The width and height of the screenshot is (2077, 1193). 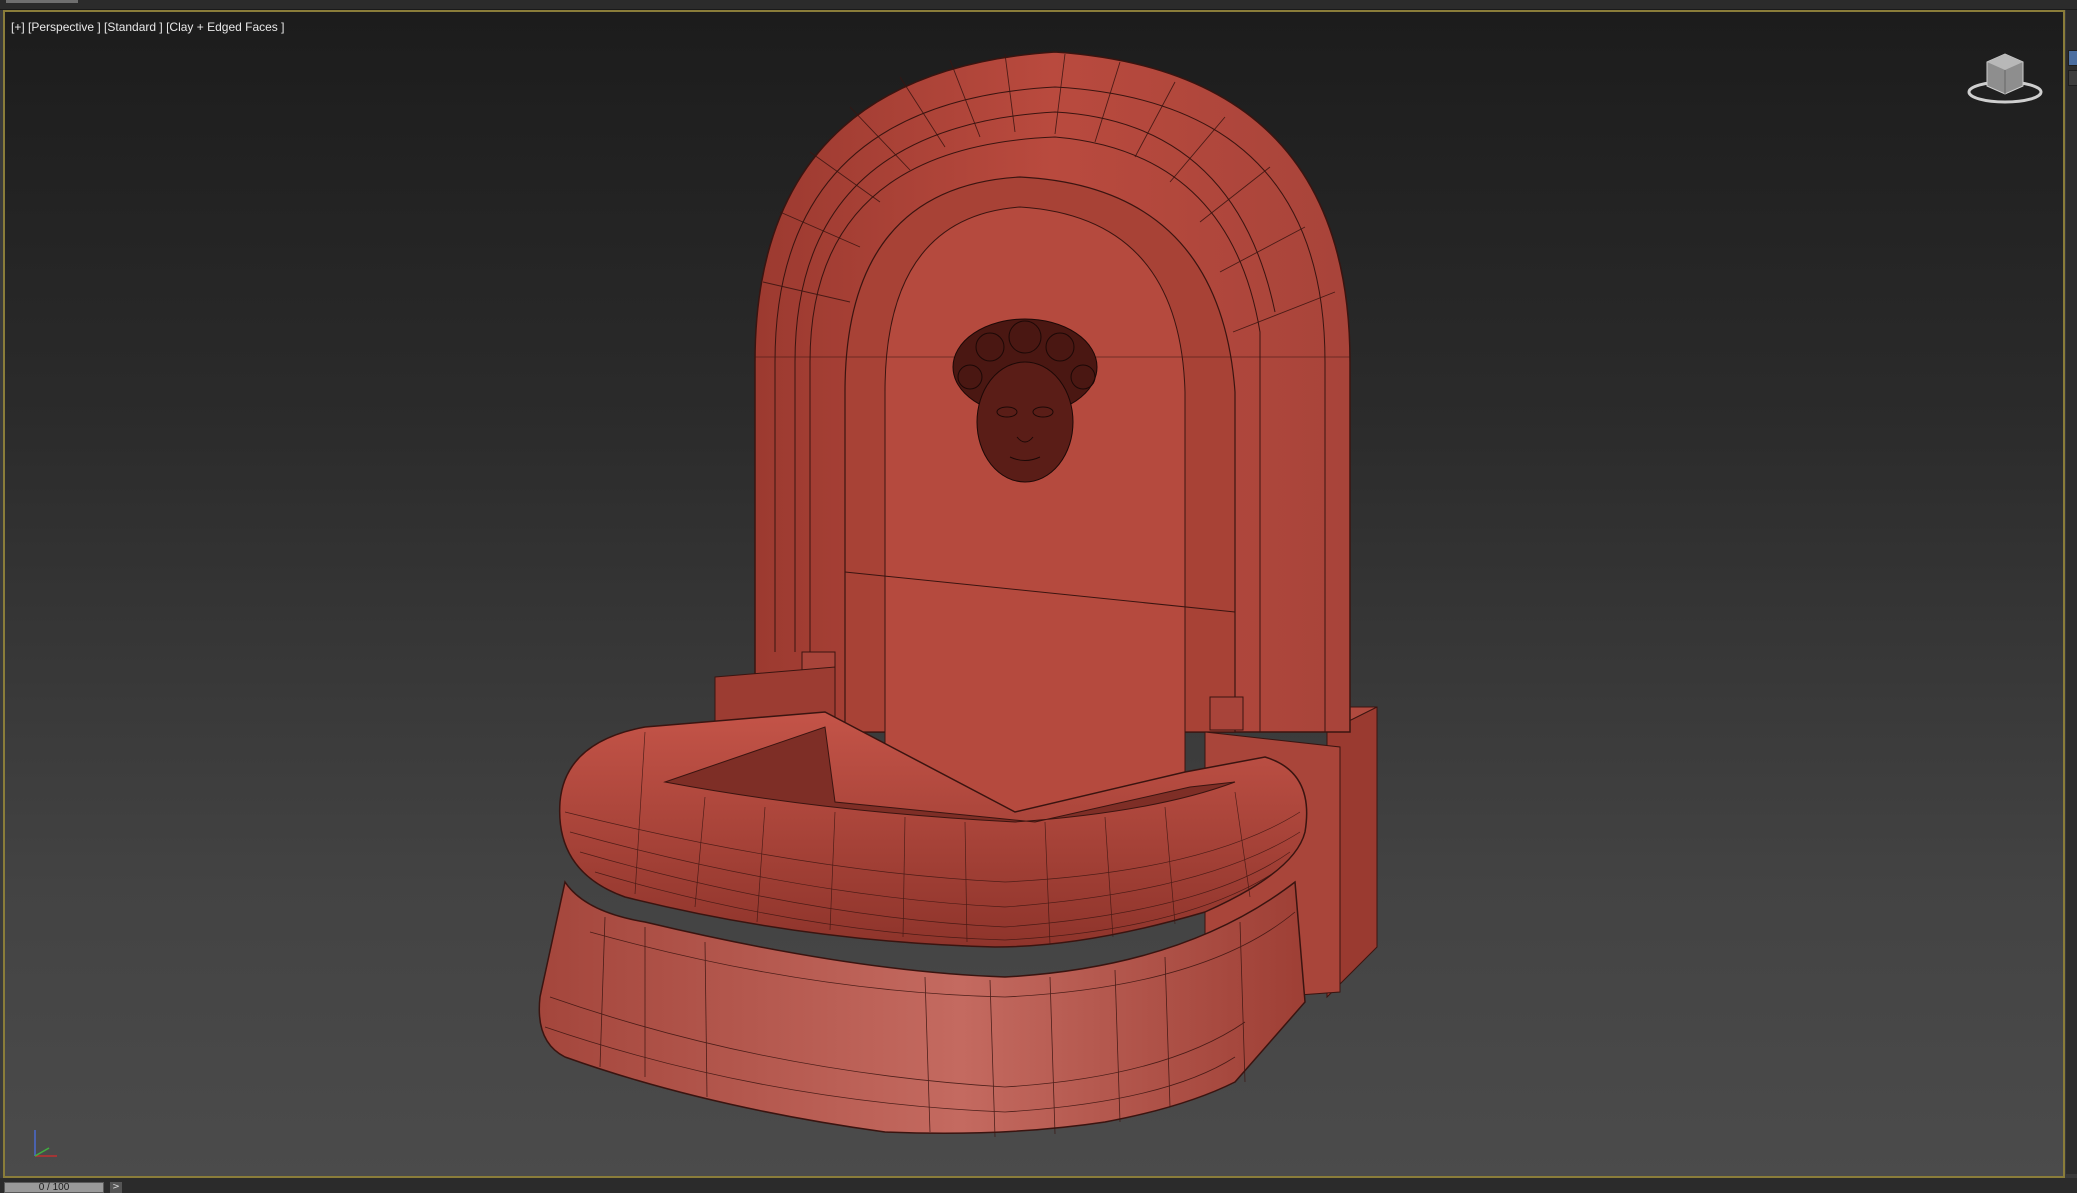 I want to click on rail-button, so click(x=2072, y=58).